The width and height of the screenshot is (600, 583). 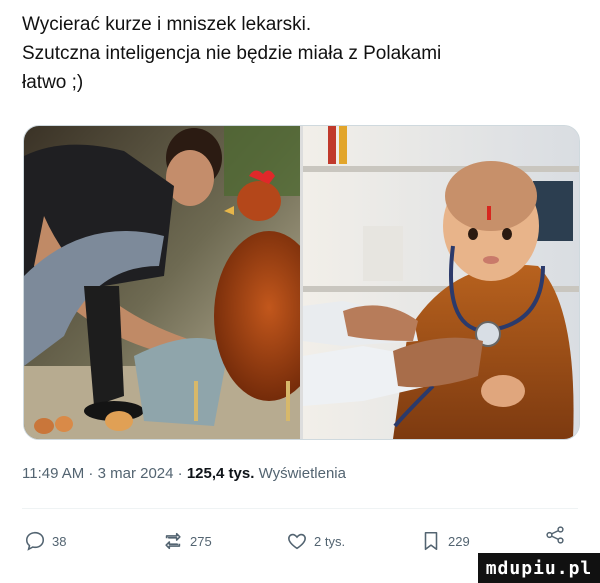 What do you see at coordinates (201, 541) in the screenshot?
I see `repost-count: 275` at bounding box center [201, 541].